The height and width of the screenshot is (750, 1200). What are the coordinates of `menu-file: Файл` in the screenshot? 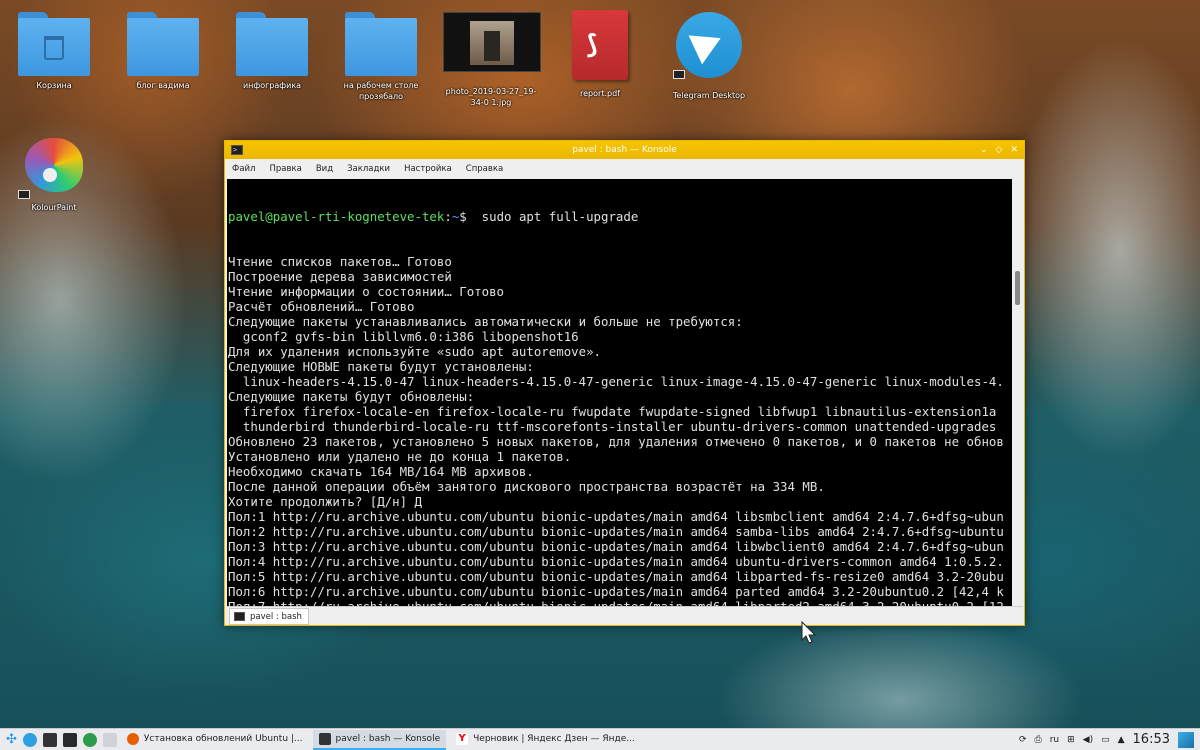 It's located at (243, 169).